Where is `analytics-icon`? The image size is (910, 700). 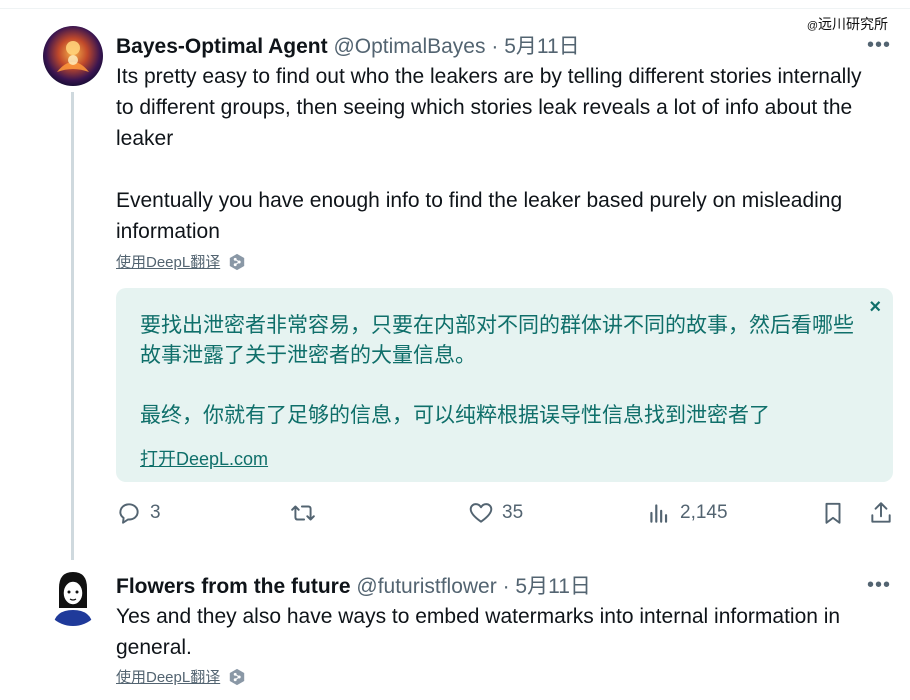
analytics-icon is located at coordinates (659, 513).